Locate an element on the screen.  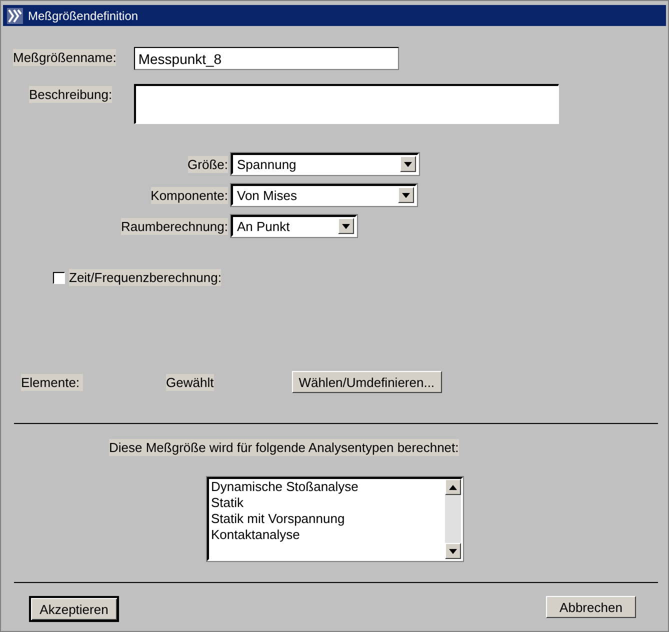
field-label: Komponente: is located at coordinates (189, 195).